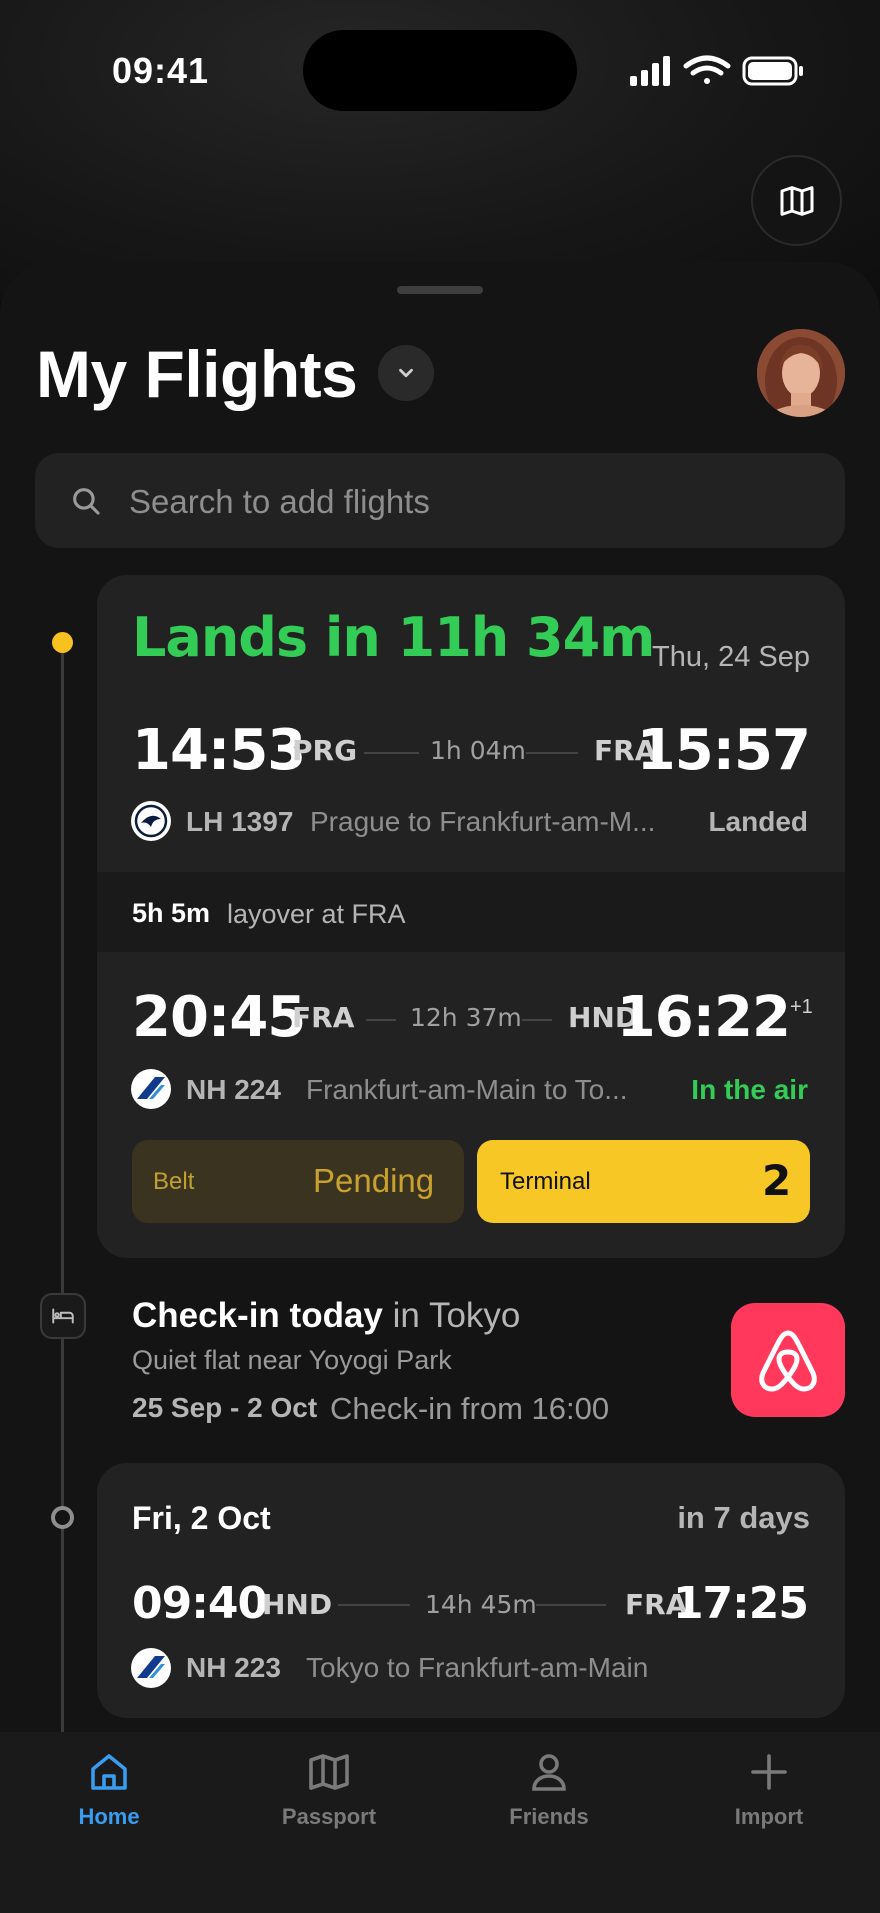 This screenshot has width=880, height=1913. I want to click on chevron-down-icon, so click(406, 373).